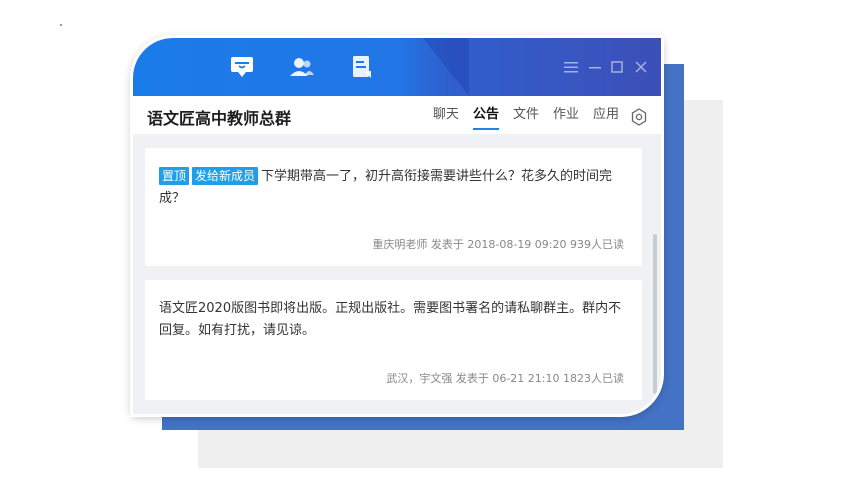 The width and height of the screenshot is (860, 484). Describe the element at coordinates (566, 117) in the screenshot. I see `tab-homework: 作业` at that location.